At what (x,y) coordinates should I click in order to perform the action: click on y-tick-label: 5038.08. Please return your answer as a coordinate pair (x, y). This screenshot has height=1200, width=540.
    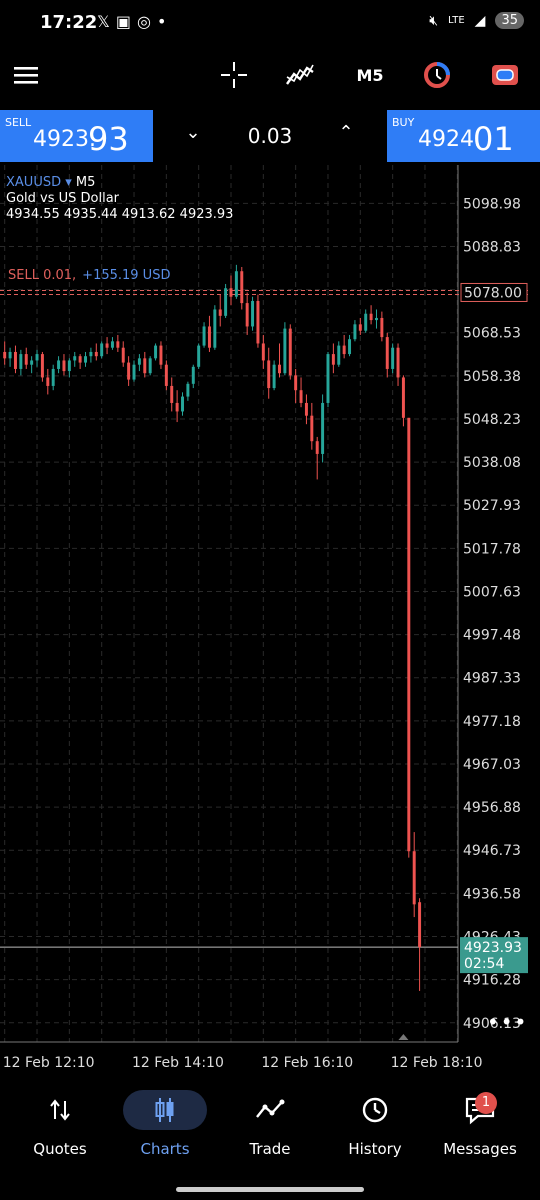
    Looking at the image, I should click on (492, 463).